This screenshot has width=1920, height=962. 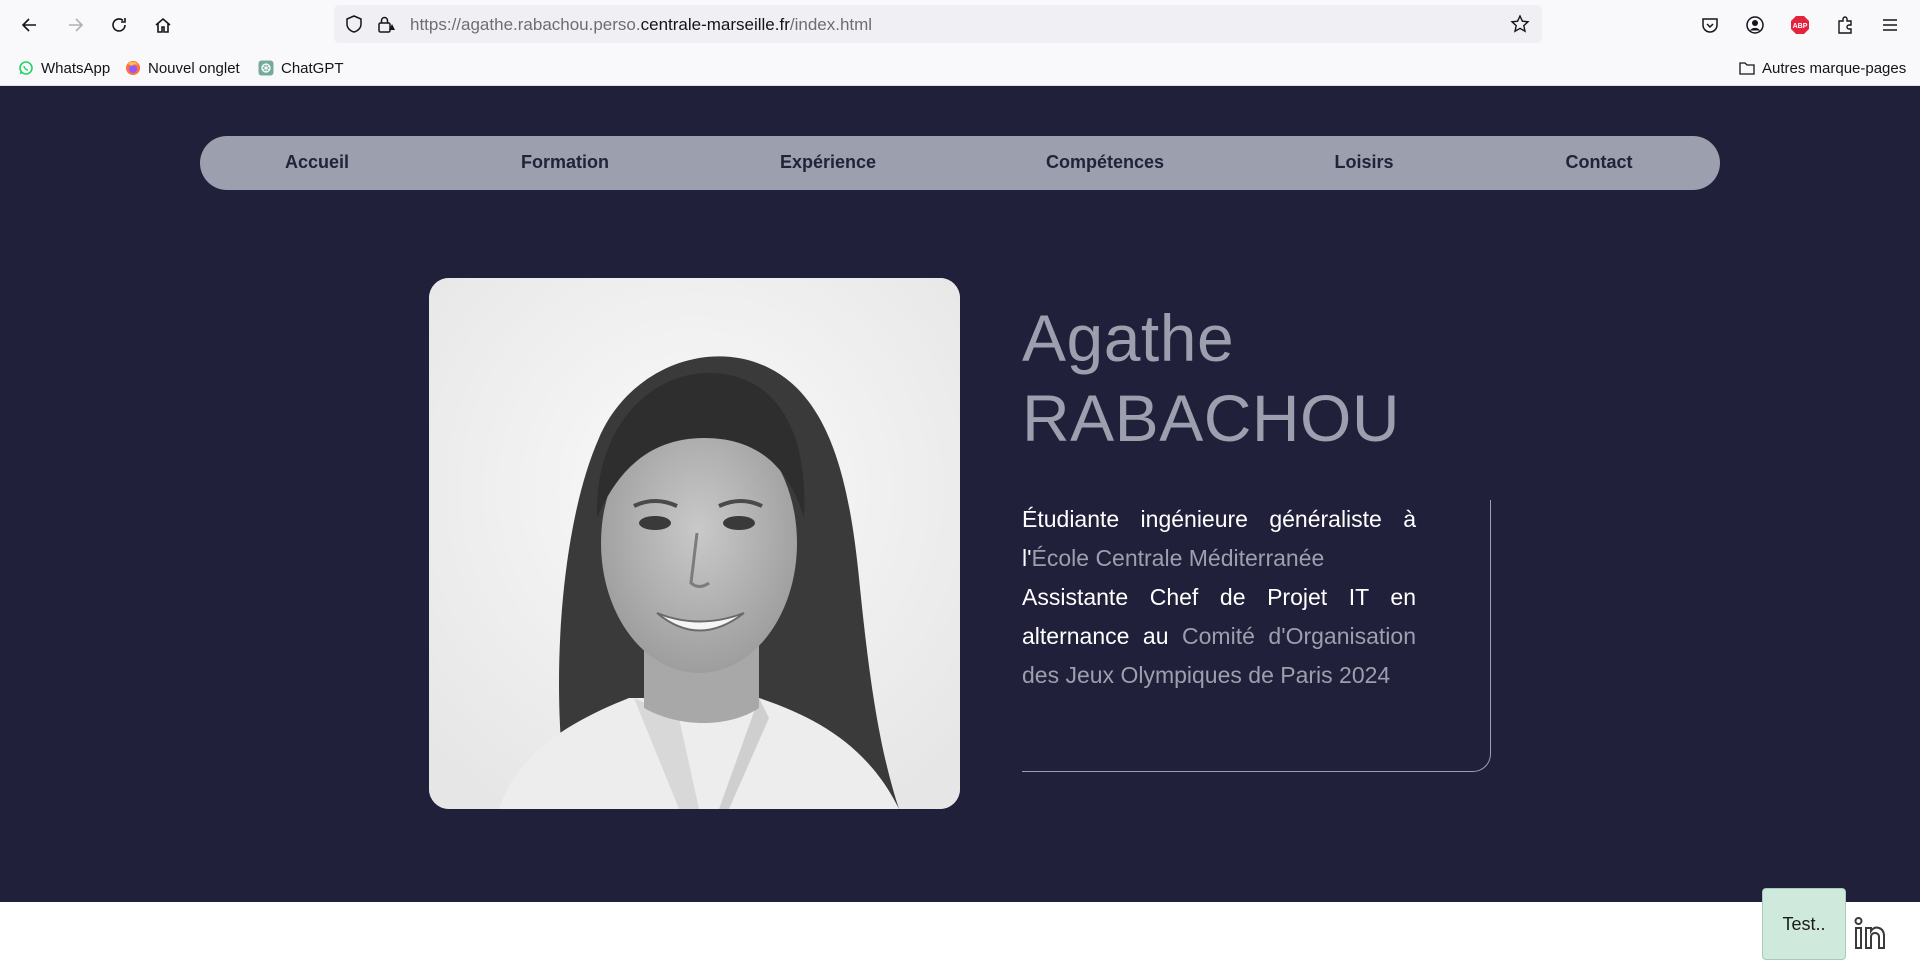 What do you see at coordinates (565, 162) in the screenshot?
I see `nav-formation: Formation` at bounding box center [565, 162].